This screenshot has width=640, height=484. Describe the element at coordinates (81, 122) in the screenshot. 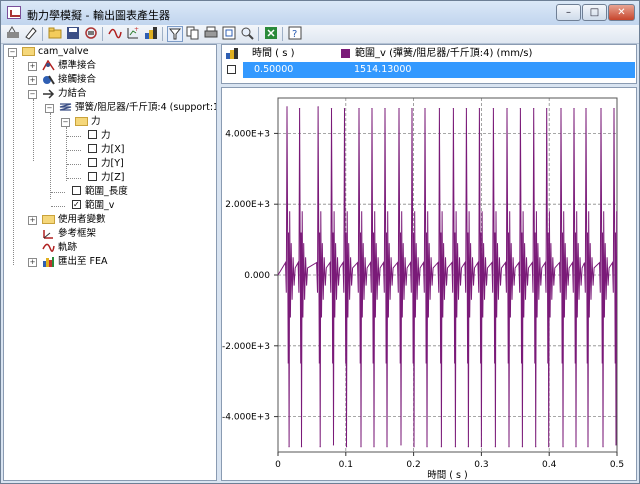

I see `tree-item-force-folder: − 力` at that location.